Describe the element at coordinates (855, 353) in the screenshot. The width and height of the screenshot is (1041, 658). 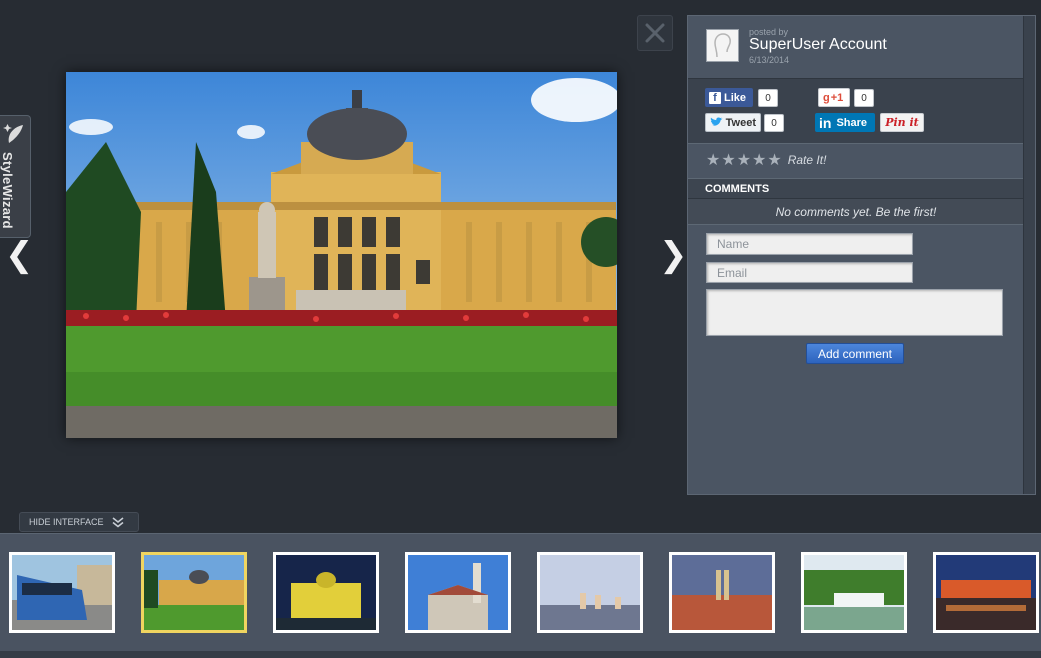
I see `add-comment-button: Add comment` at that location.